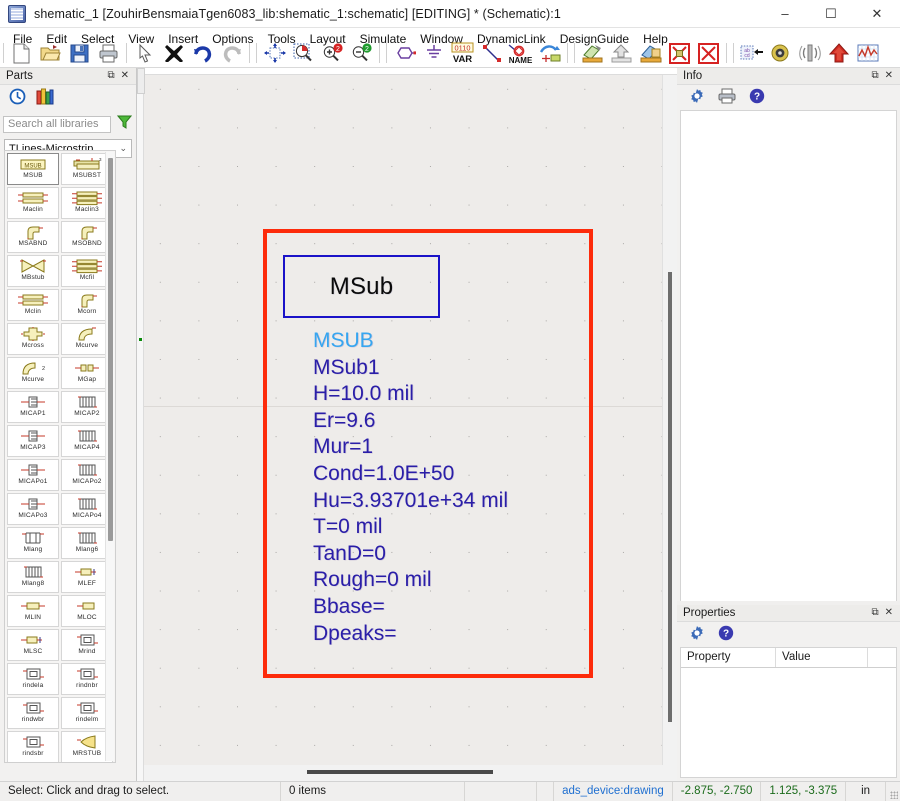 The height and width of the screenshot is (801, 900). I want to click on push-into-icon, so click(592, 53).